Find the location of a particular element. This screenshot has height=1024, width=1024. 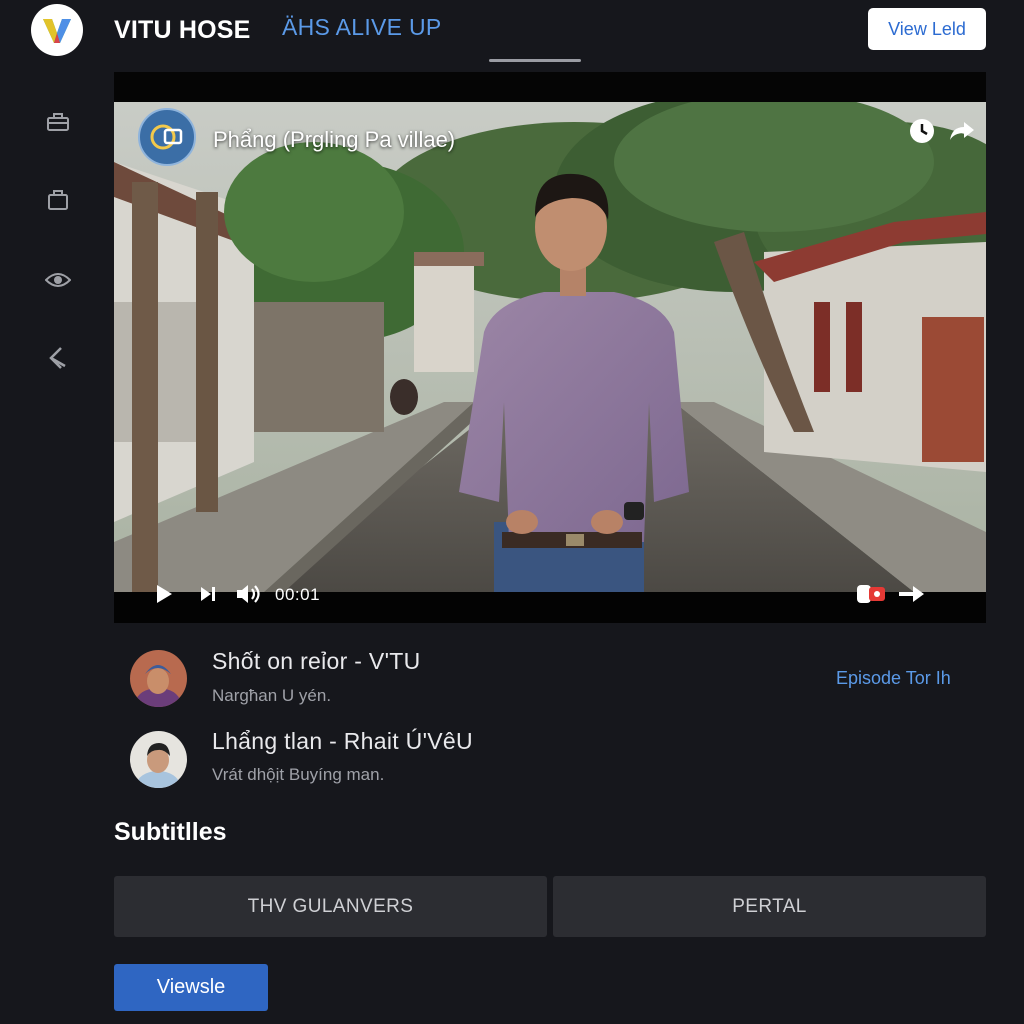

app-title: VITU HOSE is located at coordinates (182, 30).